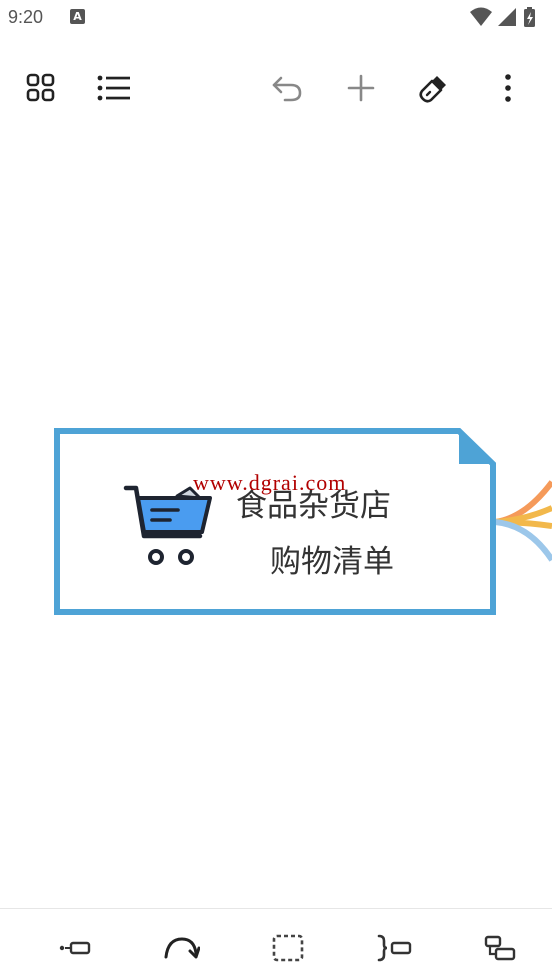 Image resolution: width=552 pixels, height=980 pixels. I want to click on branch-lines, so click(523, 521).